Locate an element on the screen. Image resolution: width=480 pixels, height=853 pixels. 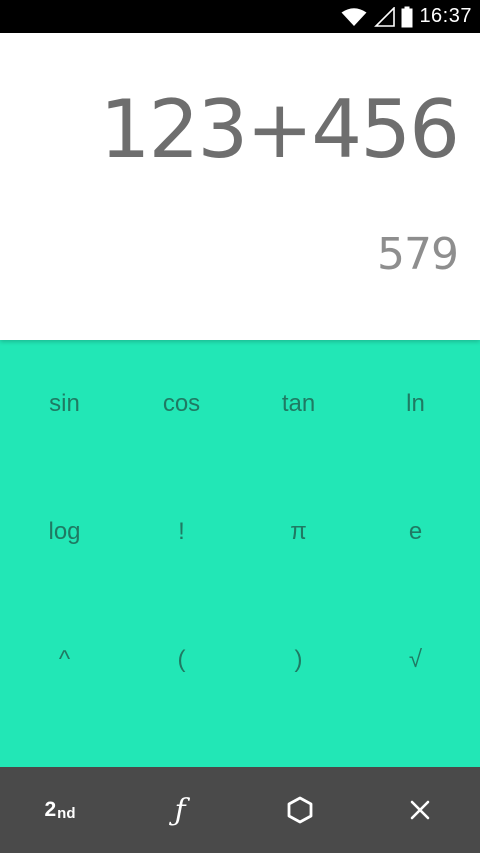
second-function-label: 2nd is located at coordinates (60, 810).